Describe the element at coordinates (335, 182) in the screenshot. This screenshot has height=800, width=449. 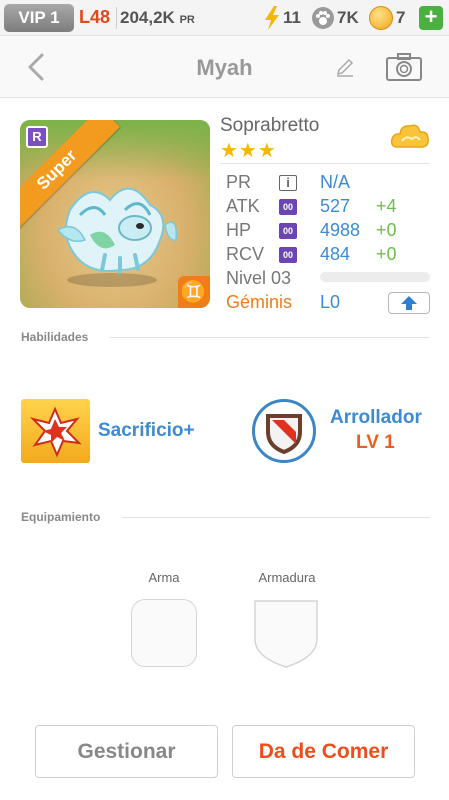
I see `stat-value: N/A` at that location.